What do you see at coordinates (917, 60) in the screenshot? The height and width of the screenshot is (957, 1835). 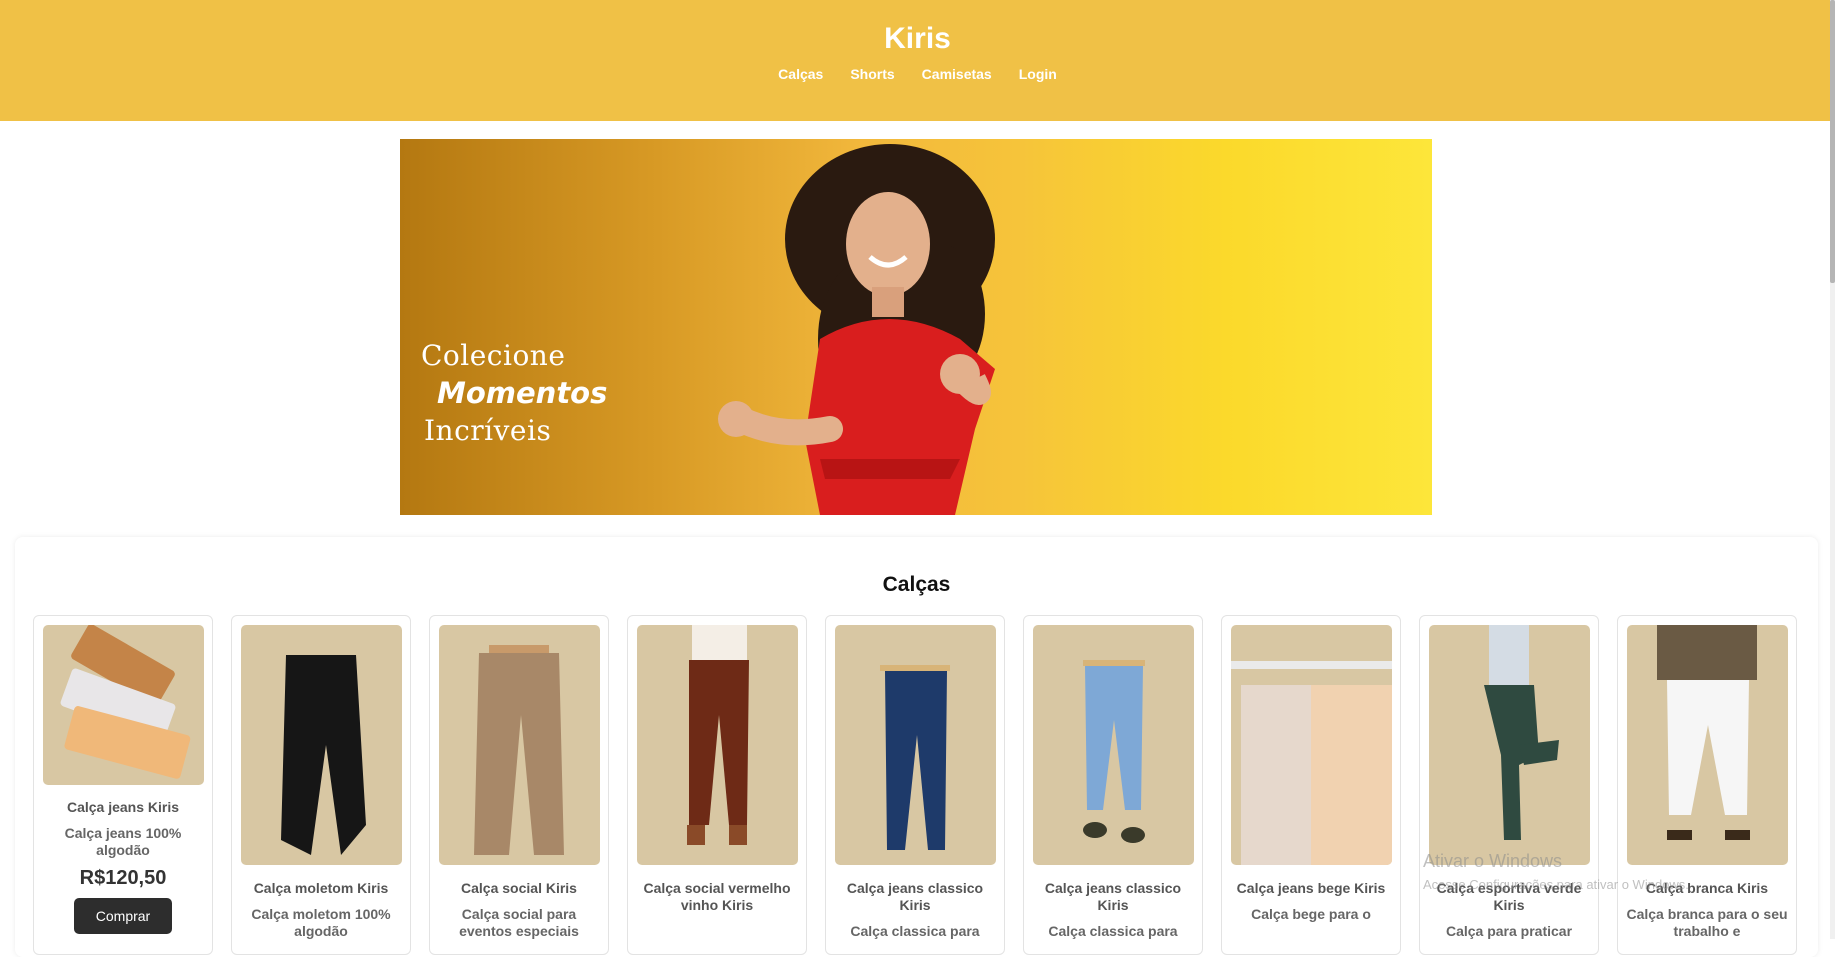 I see `site-header: Kiris Calças Shorts Camisetas Login` at bounding box center [917, 60].